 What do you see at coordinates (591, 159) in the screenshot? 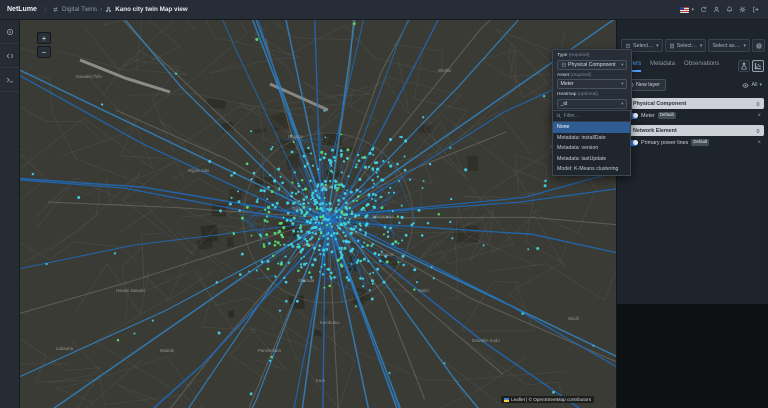
I see `heatmap-option-metadata-lastupdate: Metadata: lastUpdate` at bounding box center [591, 159].